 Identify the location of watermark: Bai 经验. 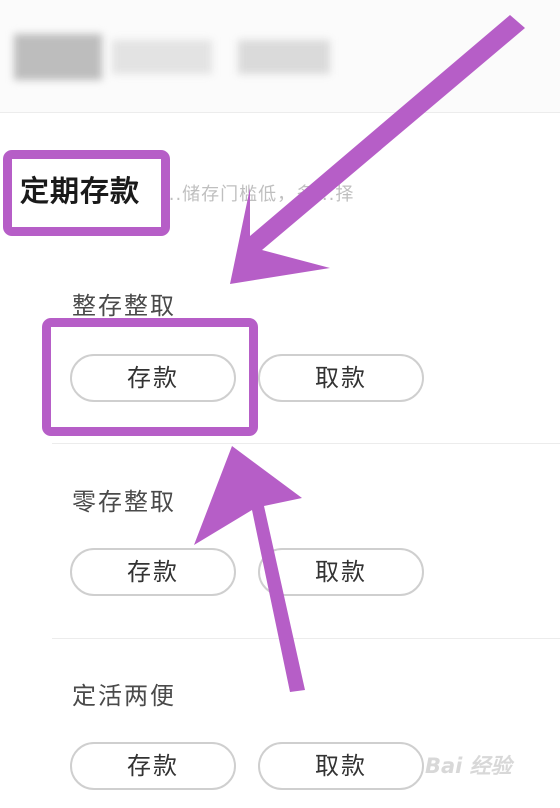
(468, 766).